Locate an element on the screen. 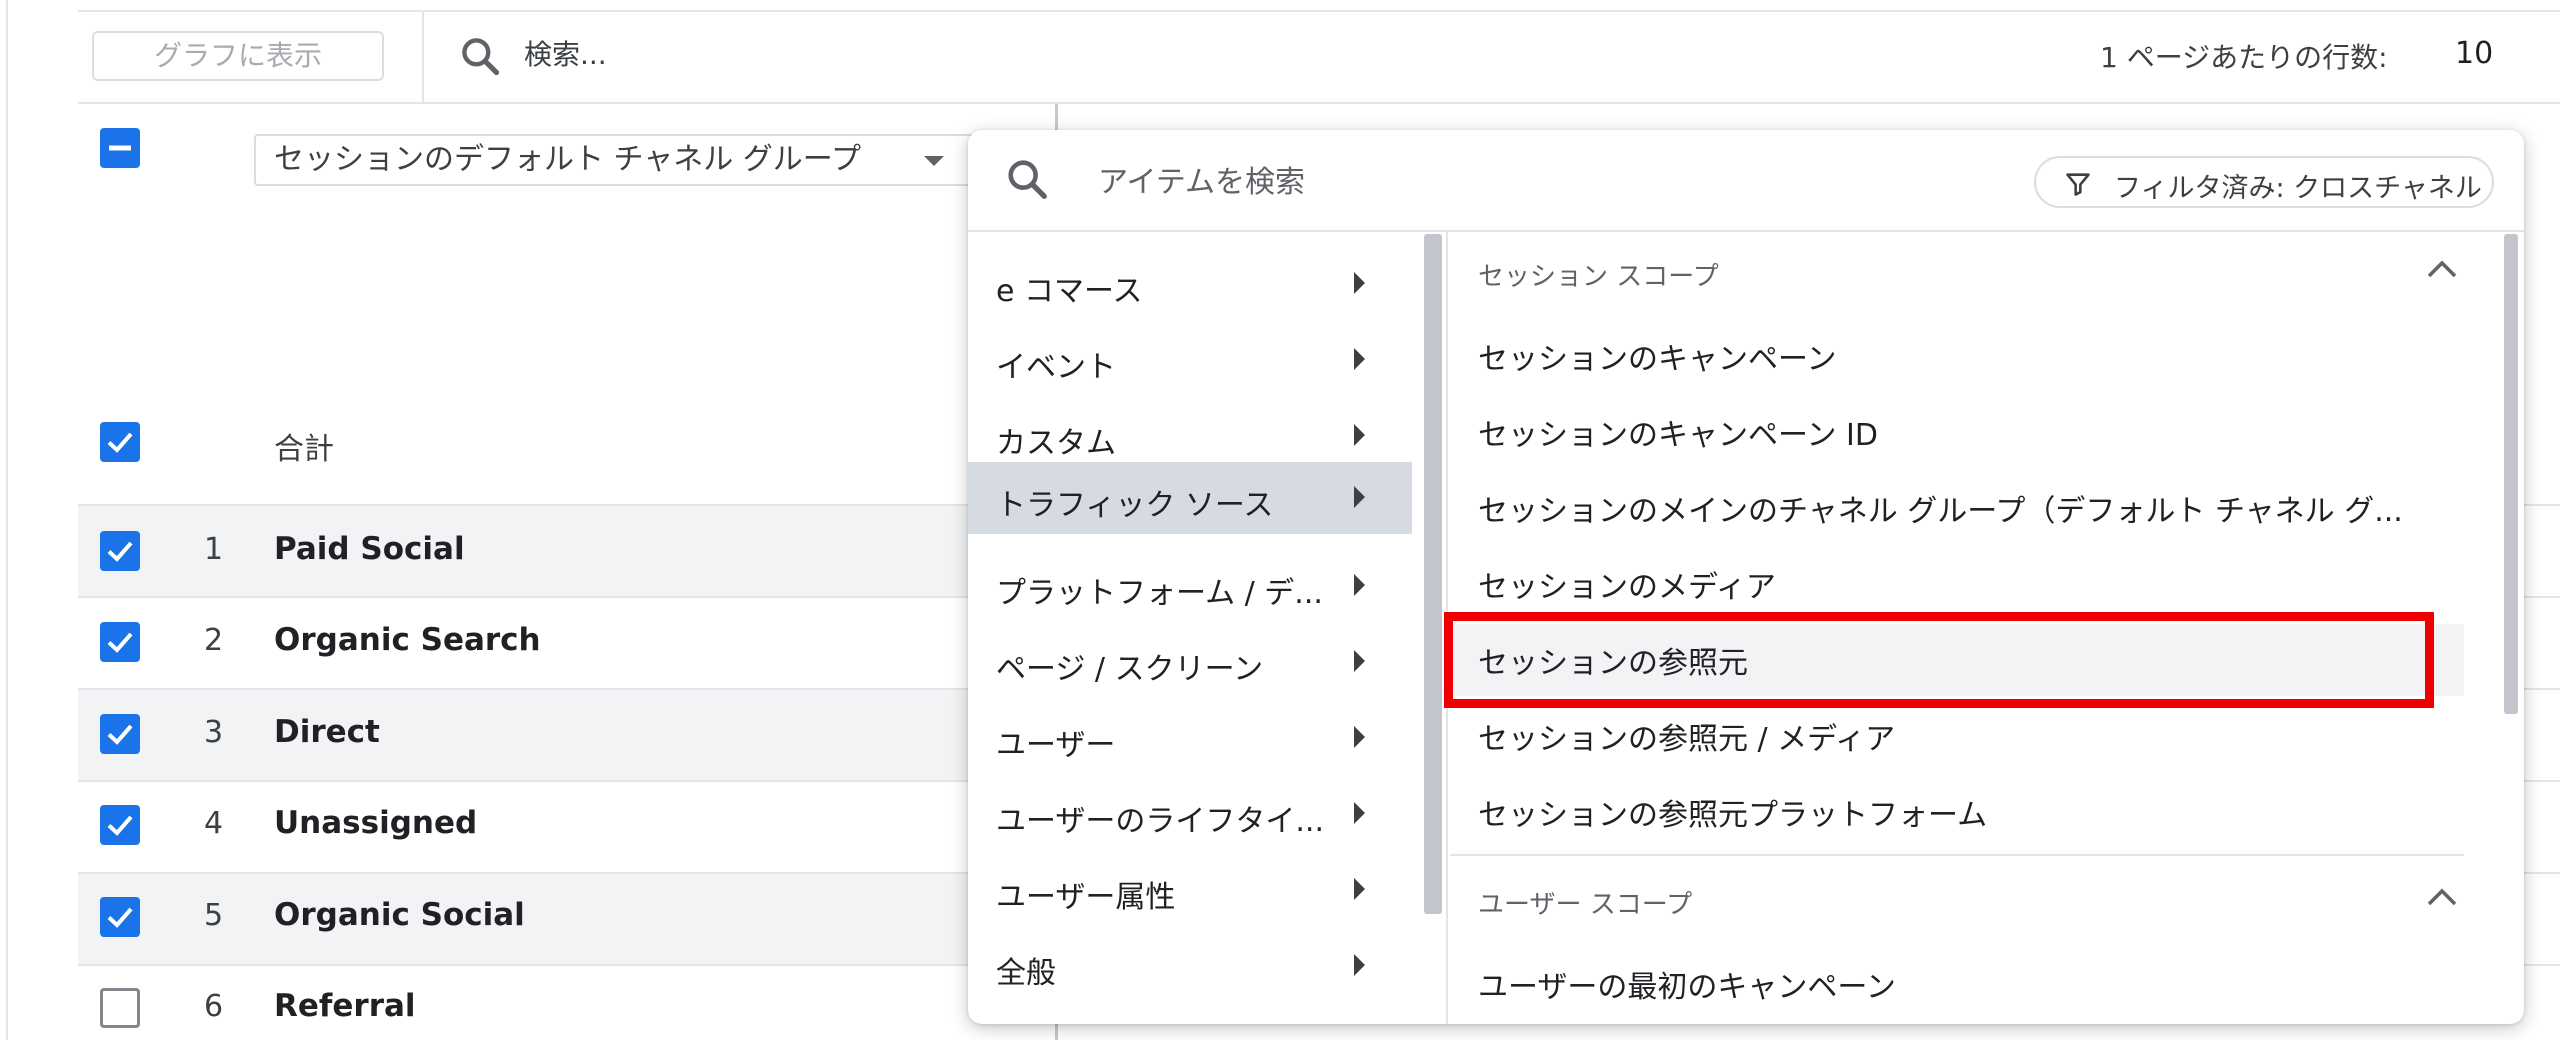  category-item: ページ / スクリーン is located at coordinates (1190, 663).